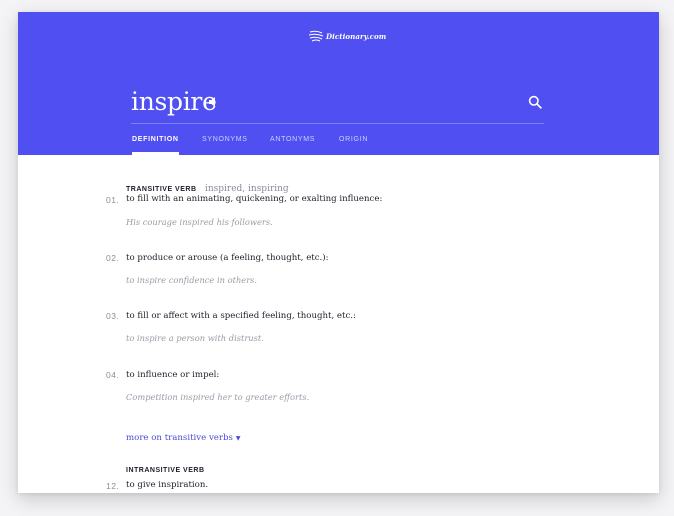 The height and width of the screenshot is (516, 674). I want to click on definition-text: to give inspiration., so click(167, 485).